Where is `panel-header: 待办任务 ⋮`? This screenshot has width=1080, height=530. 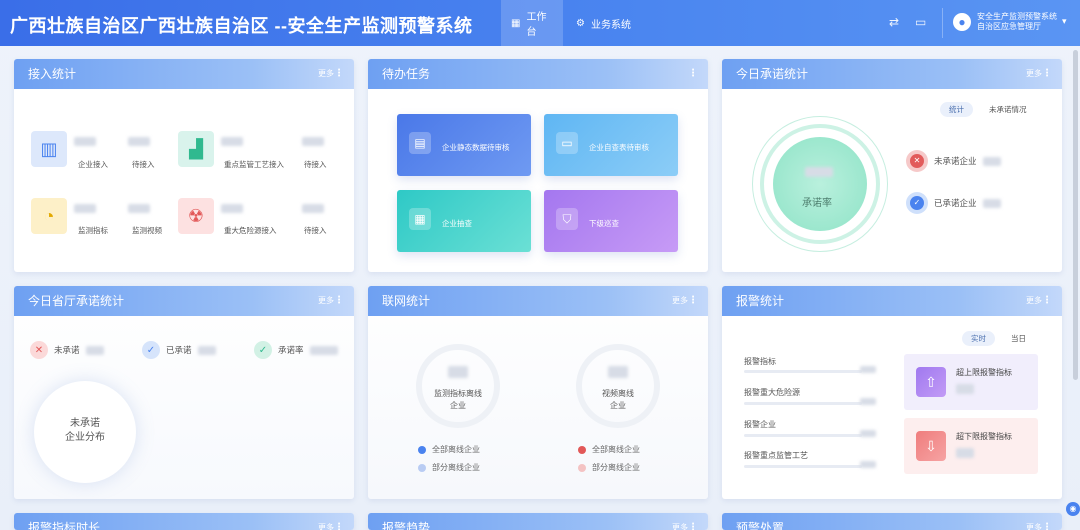 panel-header: 待办任务 ⋮ is located at coordinates (538, 74).